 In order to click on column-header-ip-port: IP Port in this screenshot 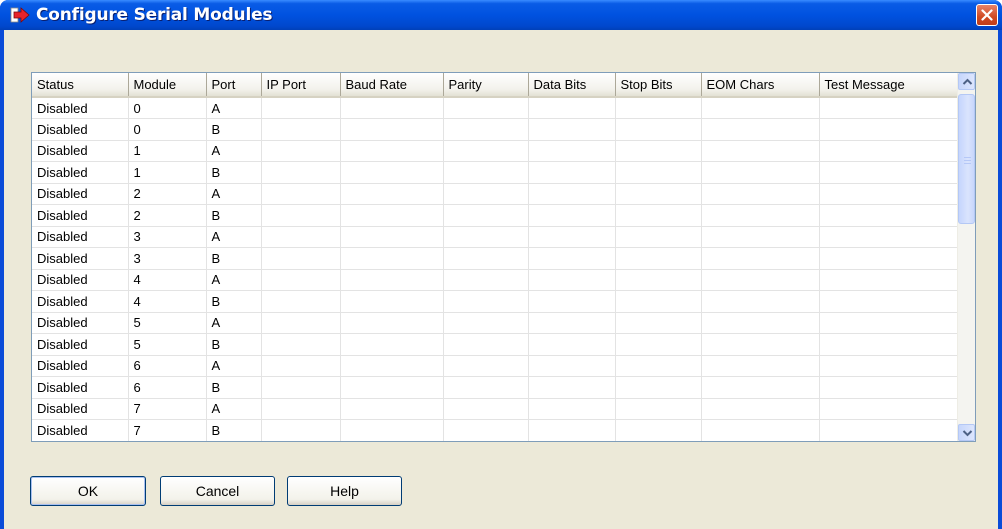, I will do `click(301, 85)`.